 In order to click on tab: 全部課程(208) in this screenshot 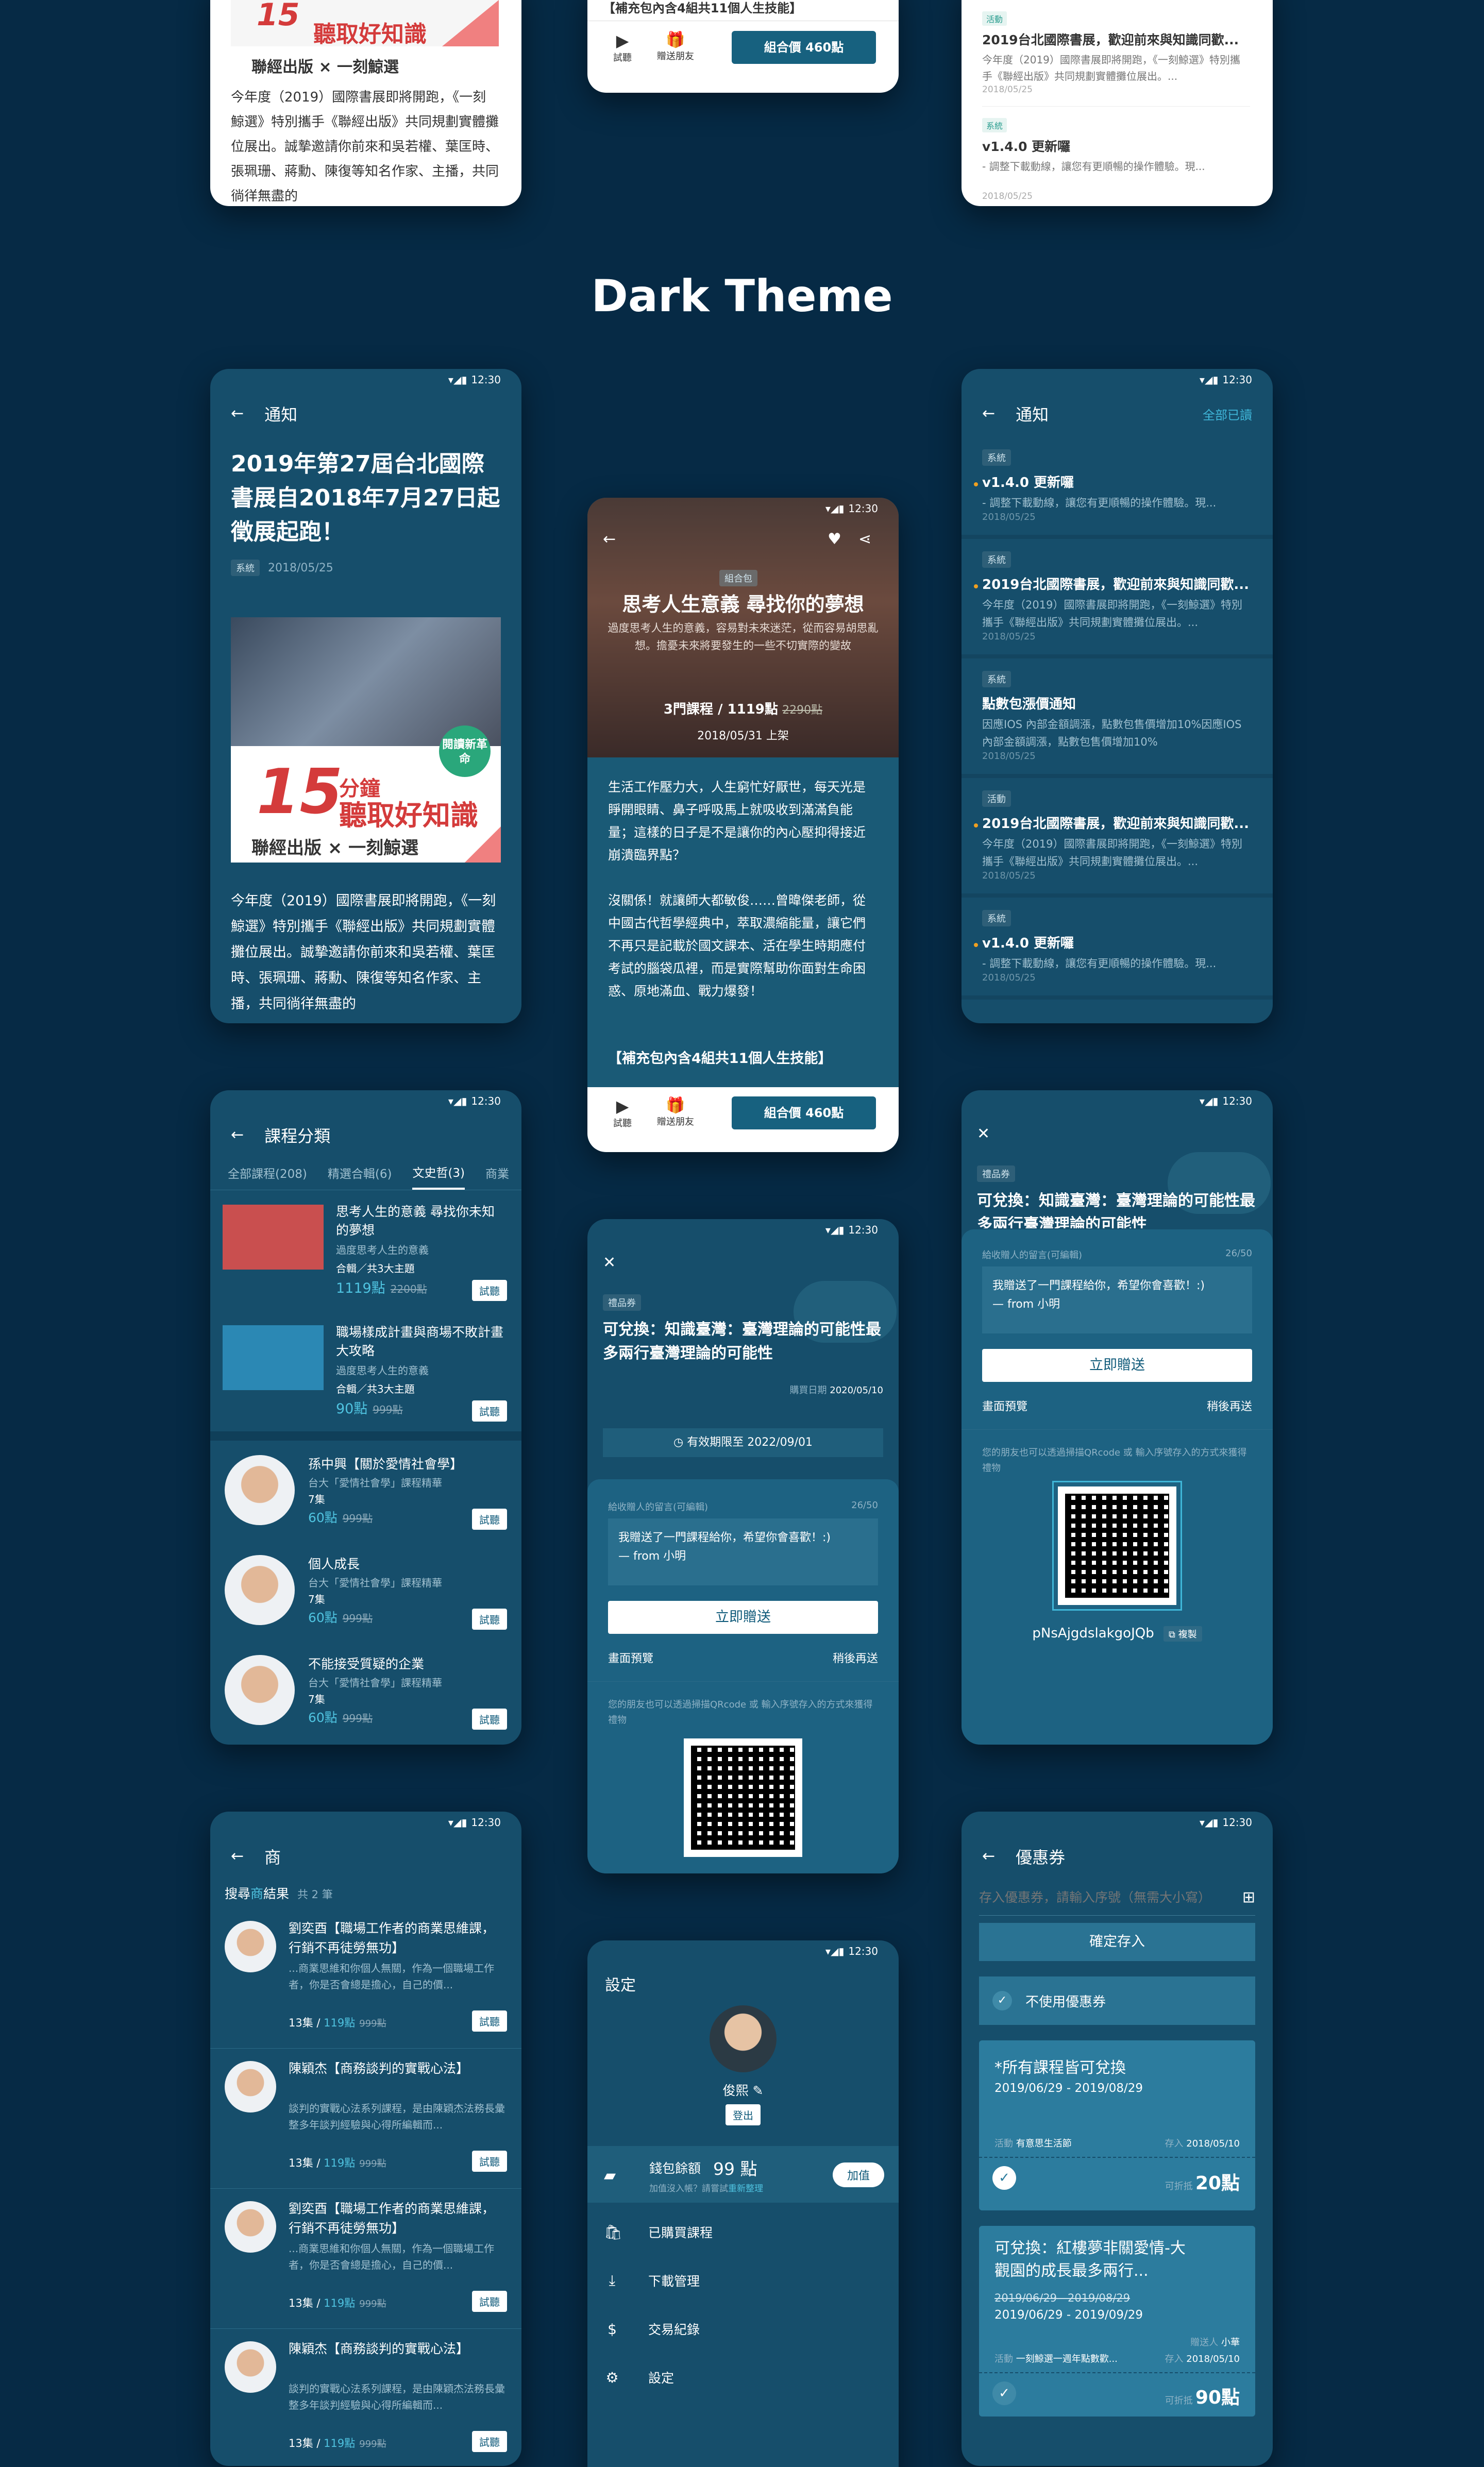, I will do `click(267, 1174)`.